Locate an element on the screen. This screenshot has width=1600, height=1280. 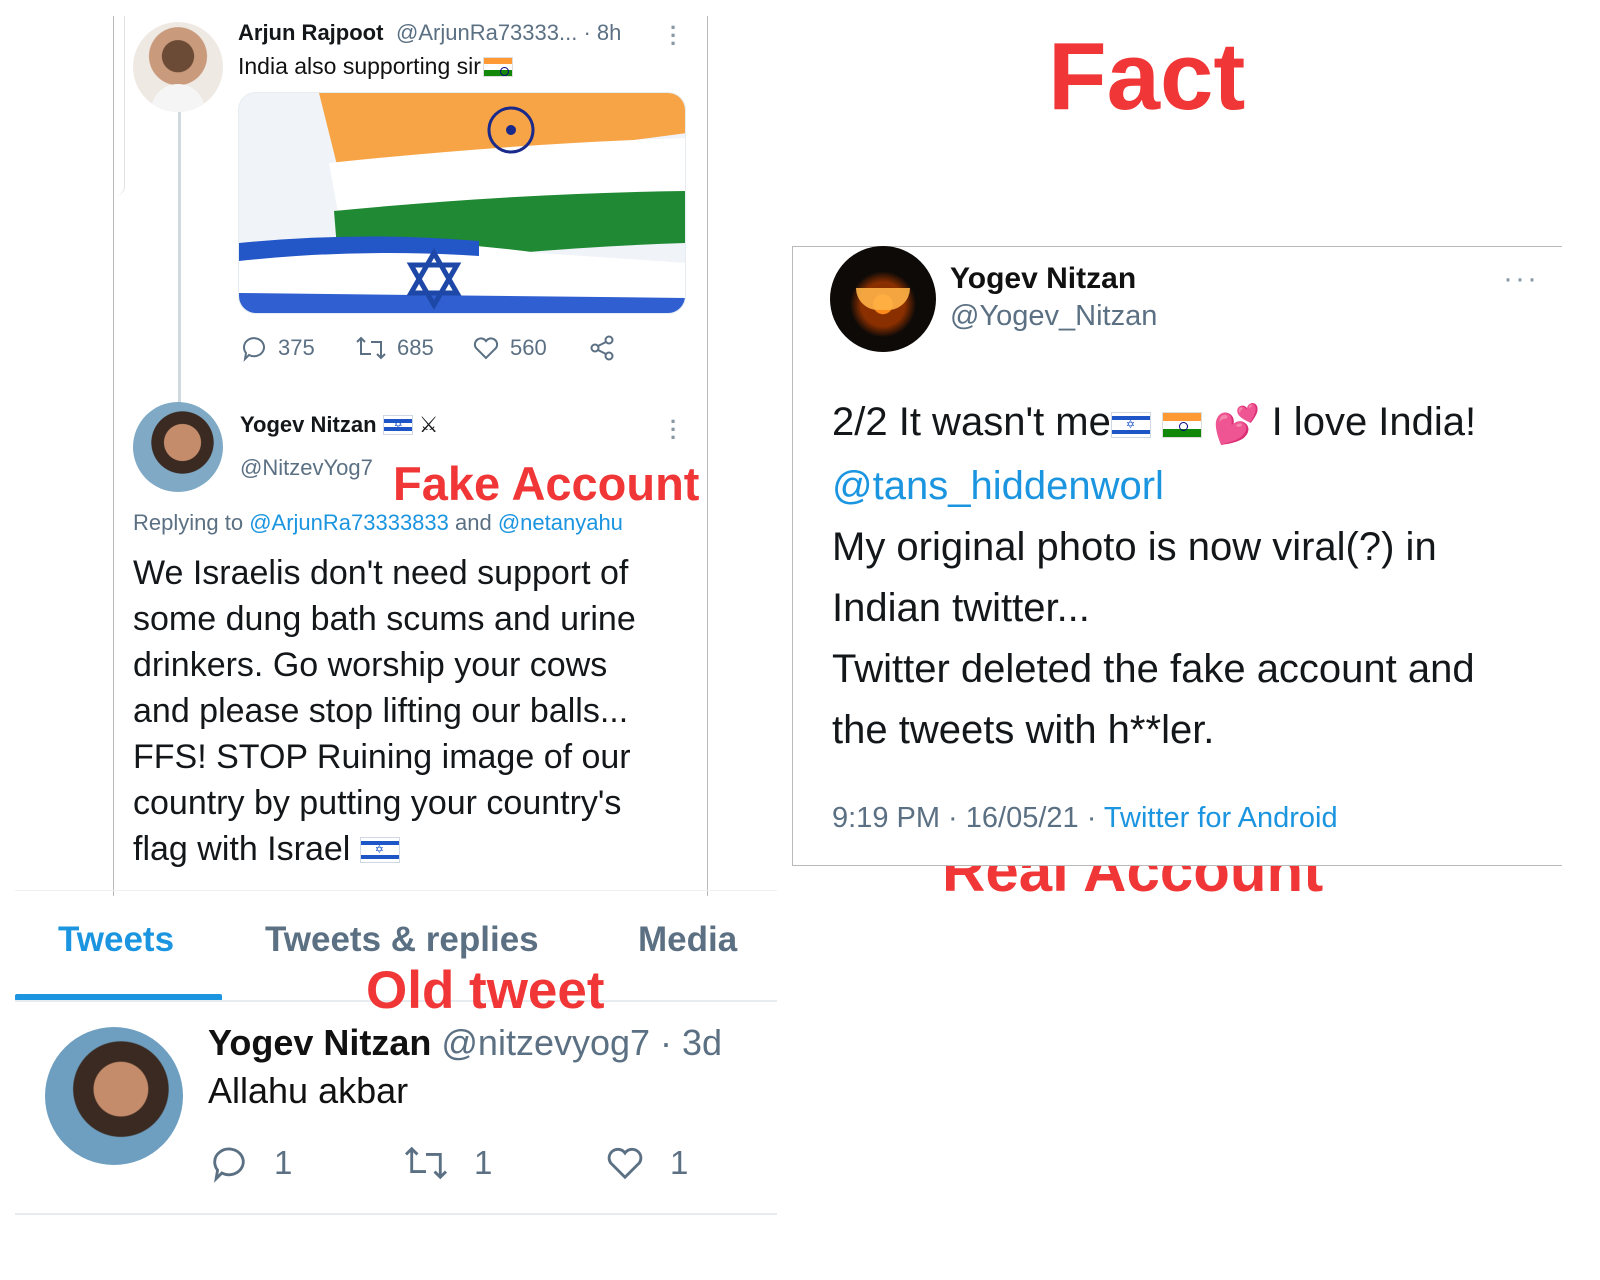
author-name-arjun: Arjun Rajpoot is located at coordinates (310, 33).